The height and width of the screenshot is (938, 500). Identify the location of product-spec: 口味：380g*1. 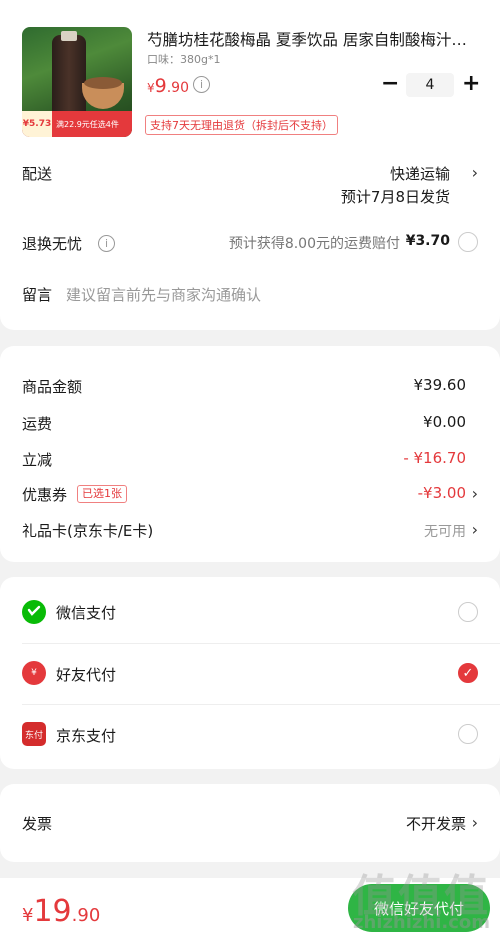
(184, 59).